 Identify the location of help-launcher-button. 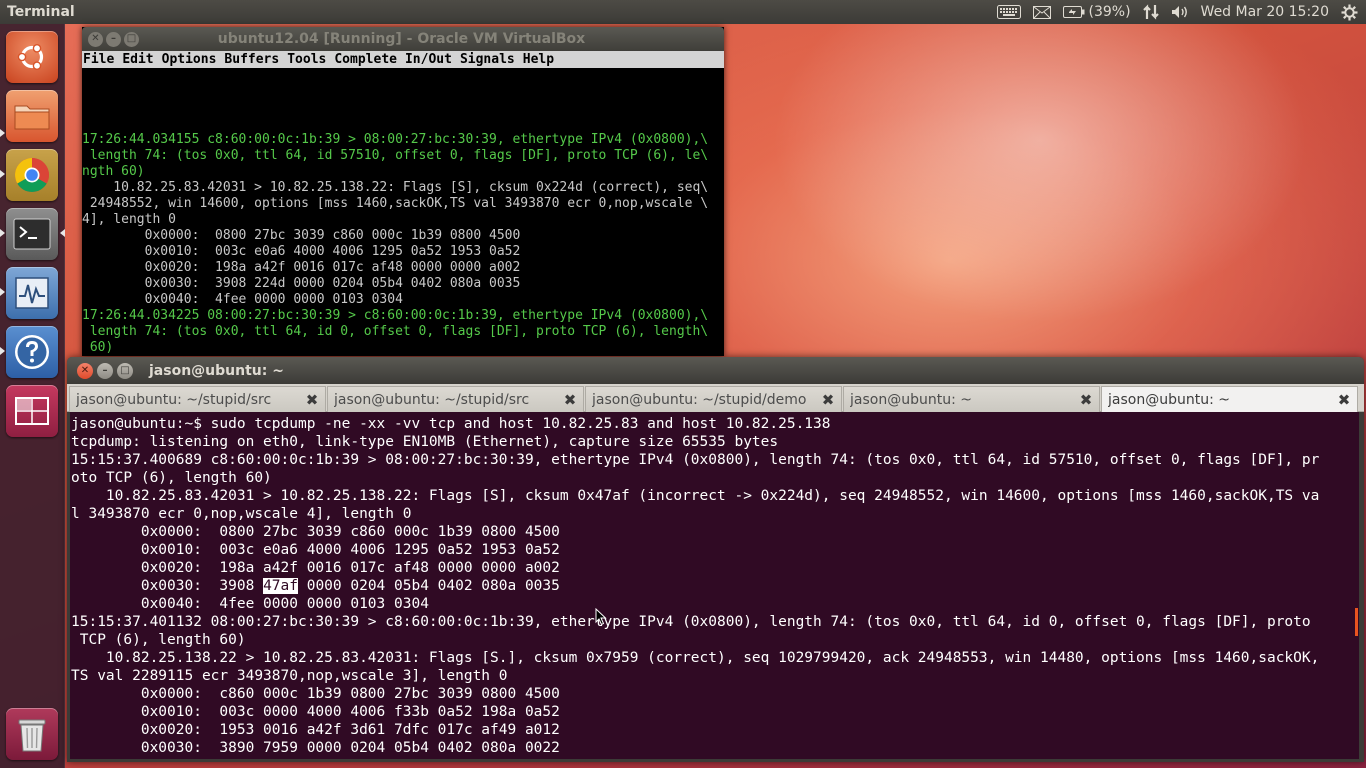
(32, 352).